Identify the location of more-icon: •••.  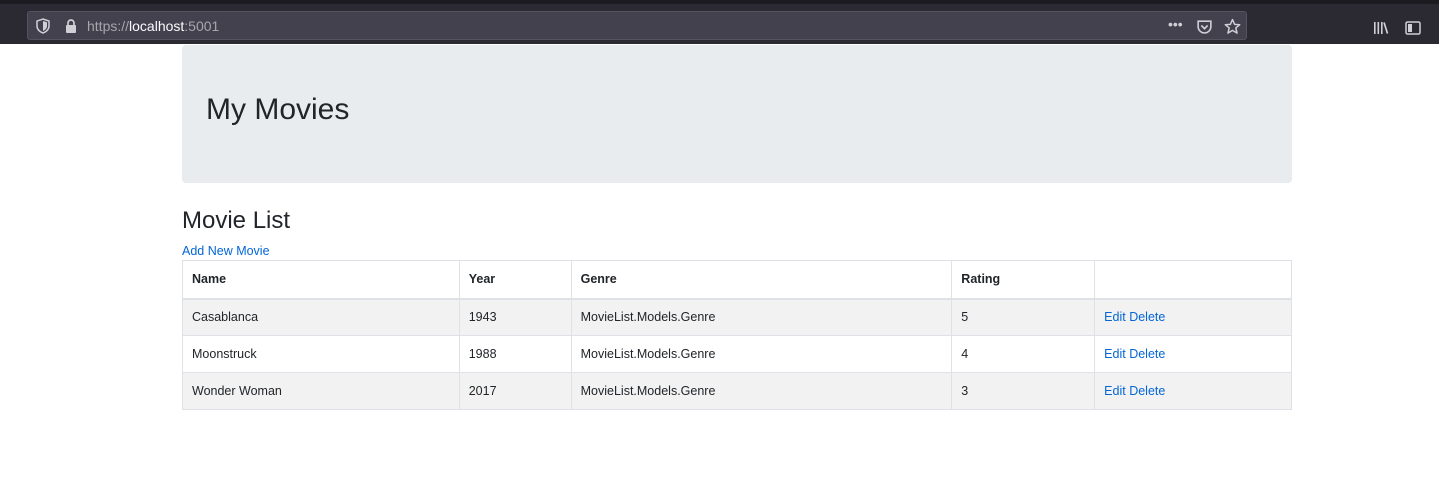
(1177, 25).